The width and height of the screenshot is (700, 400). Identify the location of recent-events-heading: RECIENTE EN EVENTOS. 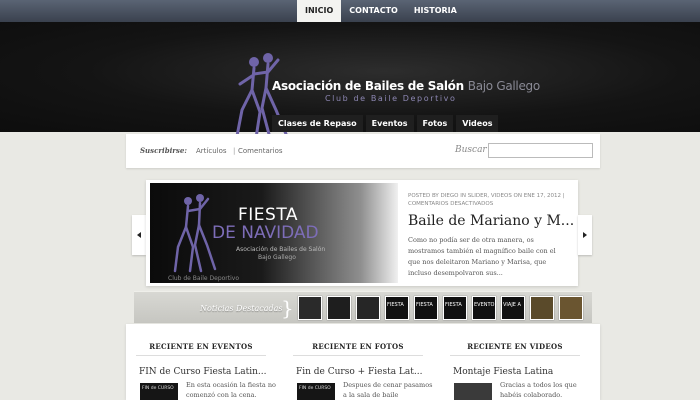
(201, 346).